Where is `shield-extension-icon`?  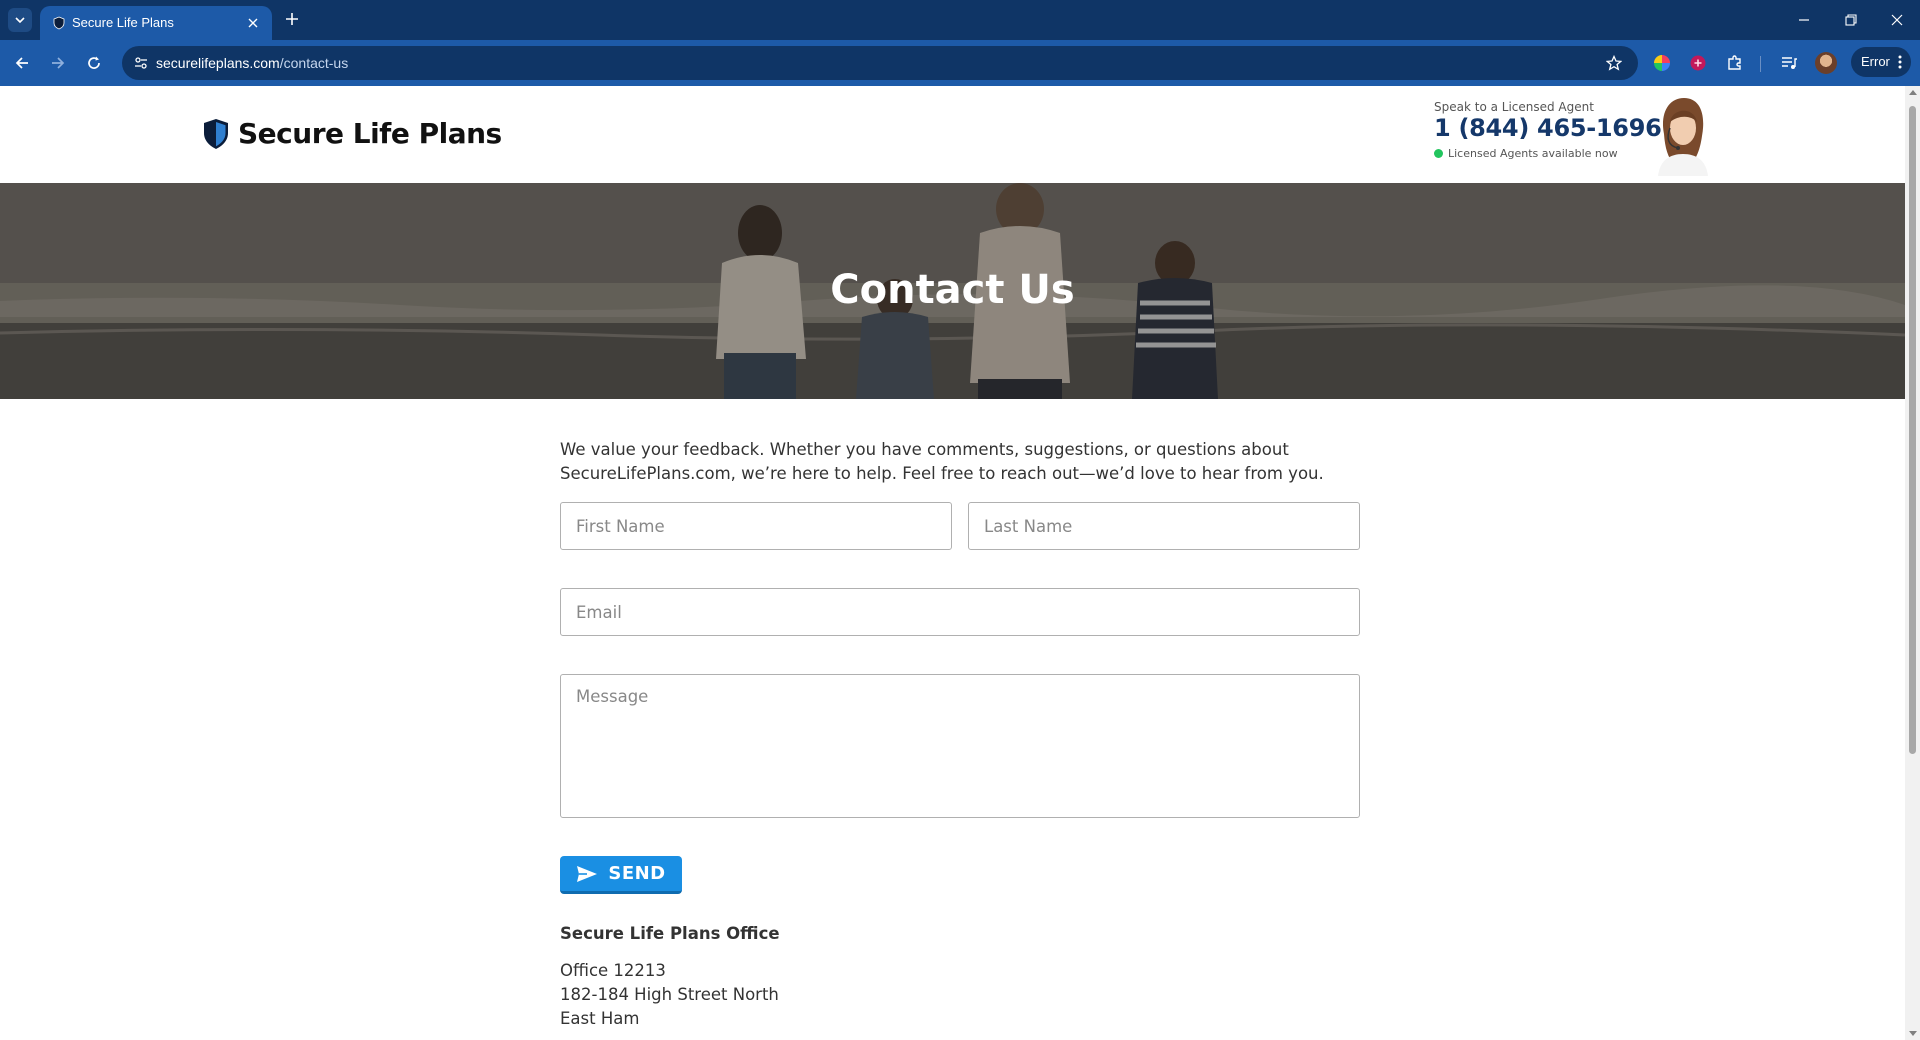
shield-extension-icon is located at coordinates (1698, 63).